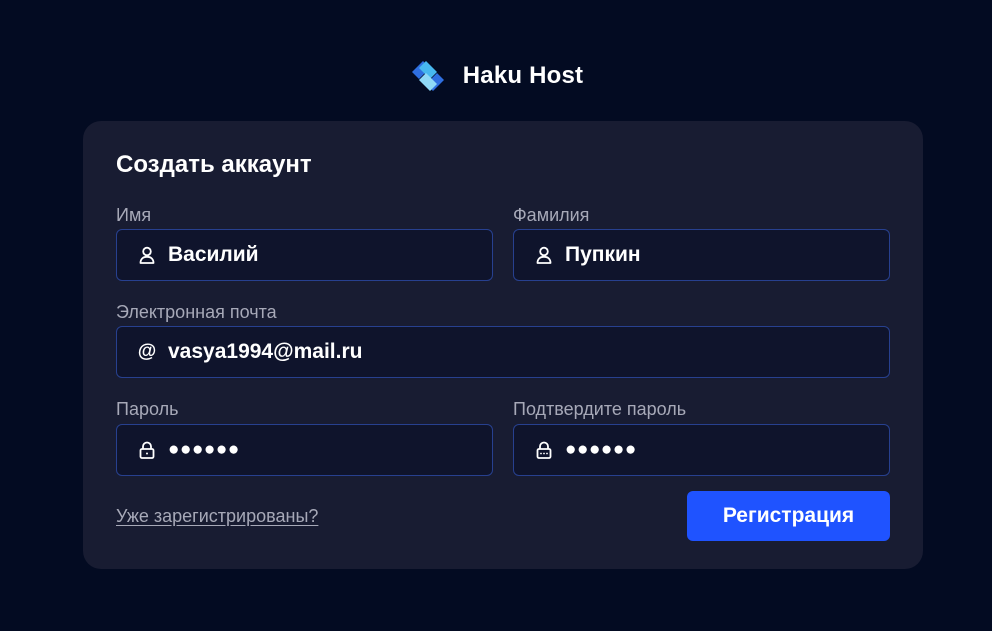 This screenshot has height=631, width=992. I want to click on last-name-value: Пупкин, so click(603, 254).